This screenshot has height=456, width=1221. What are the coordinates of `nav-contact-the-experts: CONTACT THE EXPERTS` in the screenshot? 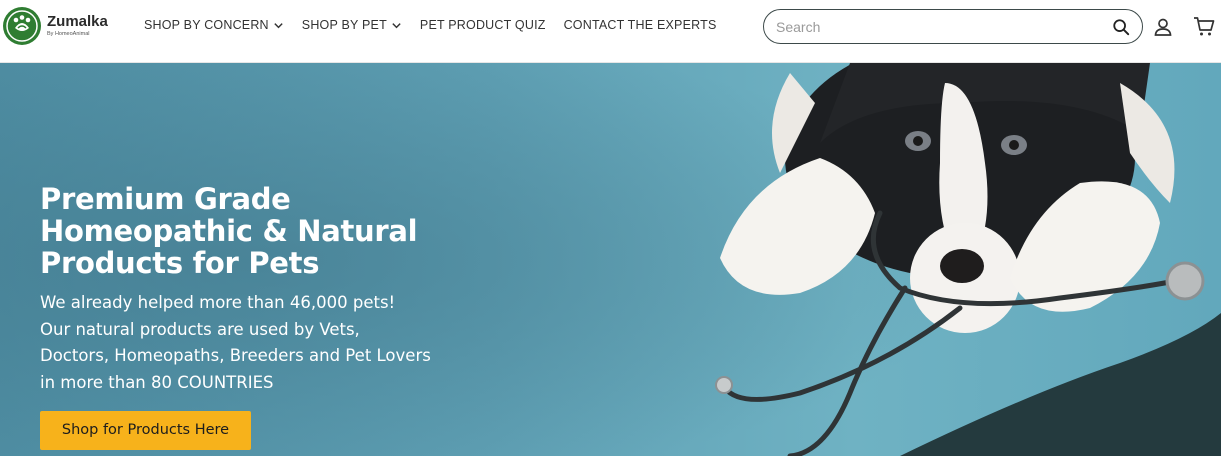 It's located at (640, 25).